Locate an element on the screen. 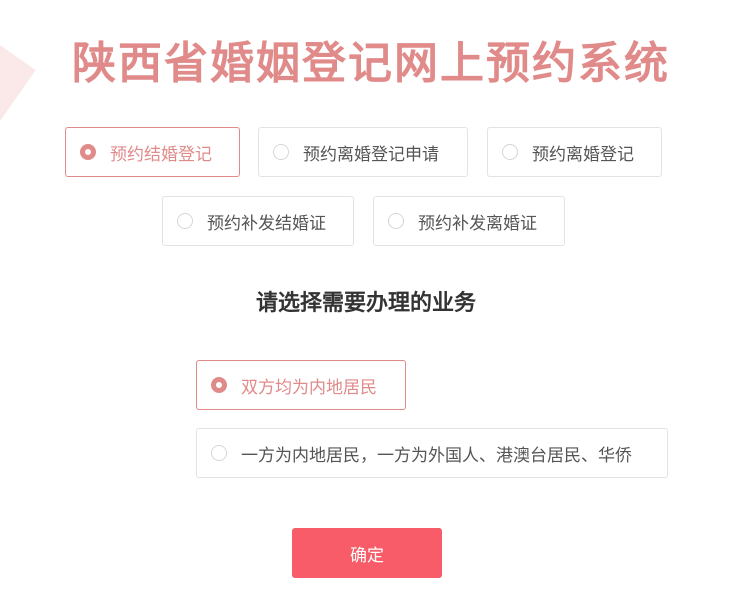 The image size is (742, 605). option-label: 预约补发结婚证 is located at coordinates (266, 223).